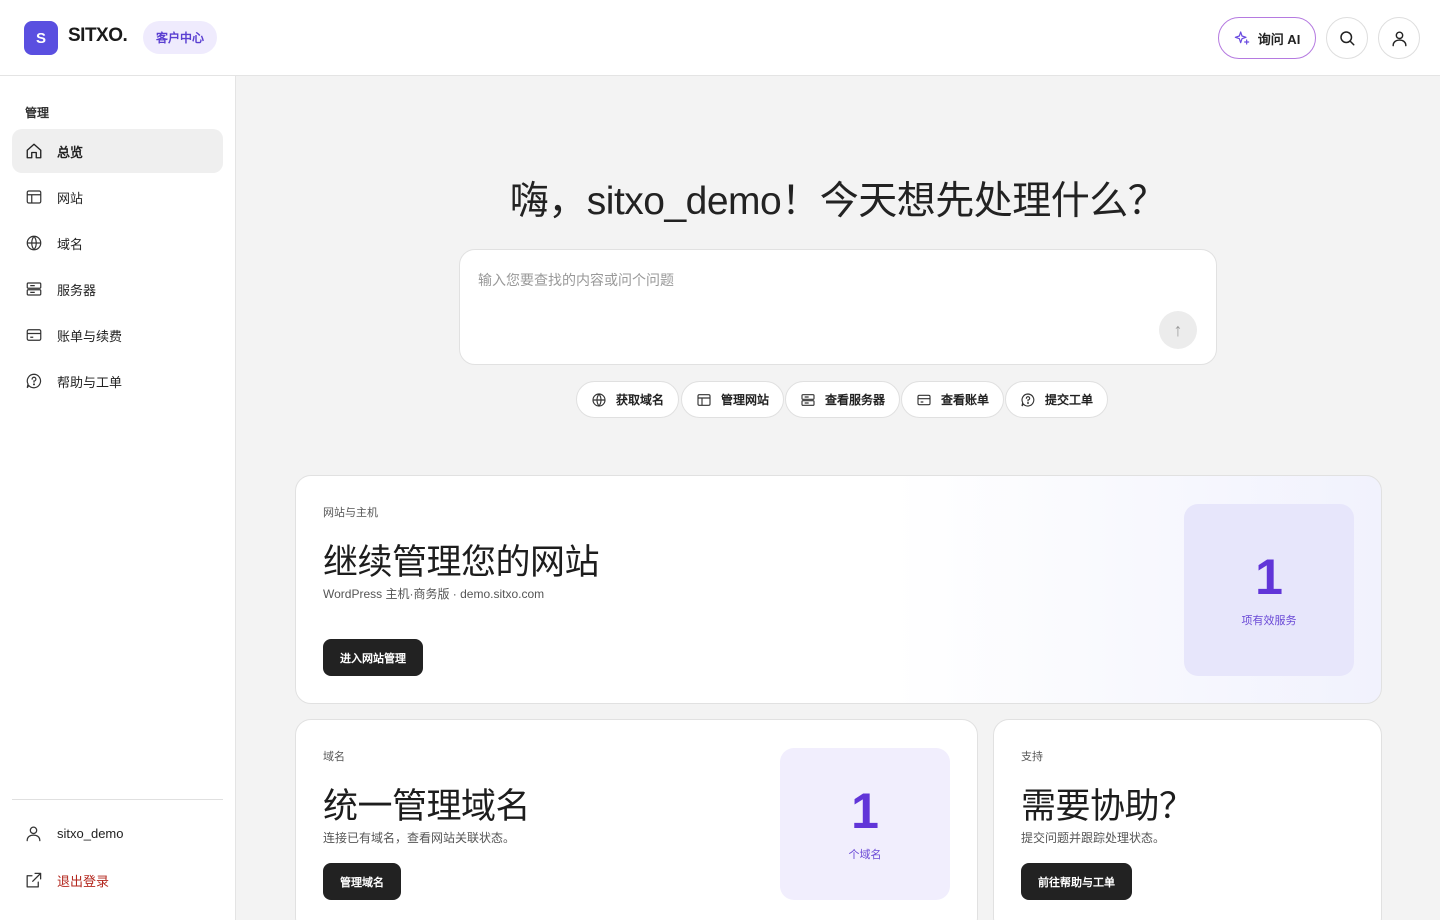  I want to click on search-input, so click(828, 280).